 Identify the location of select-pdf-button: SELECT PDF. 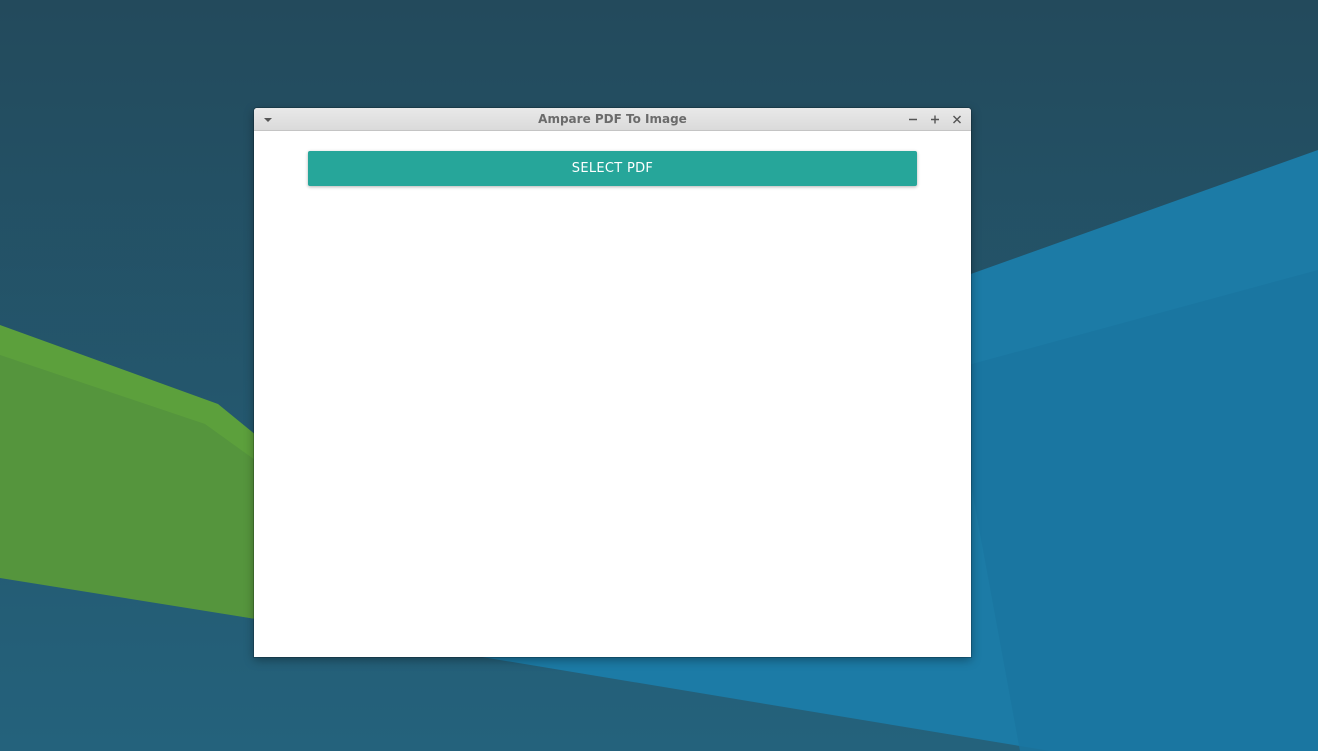
(612, 168).